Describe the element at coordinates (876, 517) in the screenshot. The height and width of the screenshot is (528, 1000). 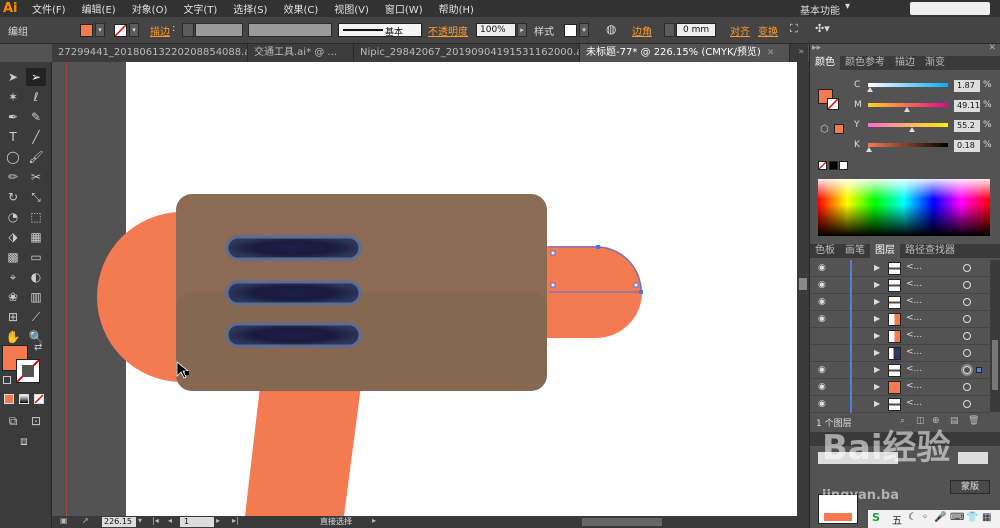
I see `ime-logo-icon: S` at that location.